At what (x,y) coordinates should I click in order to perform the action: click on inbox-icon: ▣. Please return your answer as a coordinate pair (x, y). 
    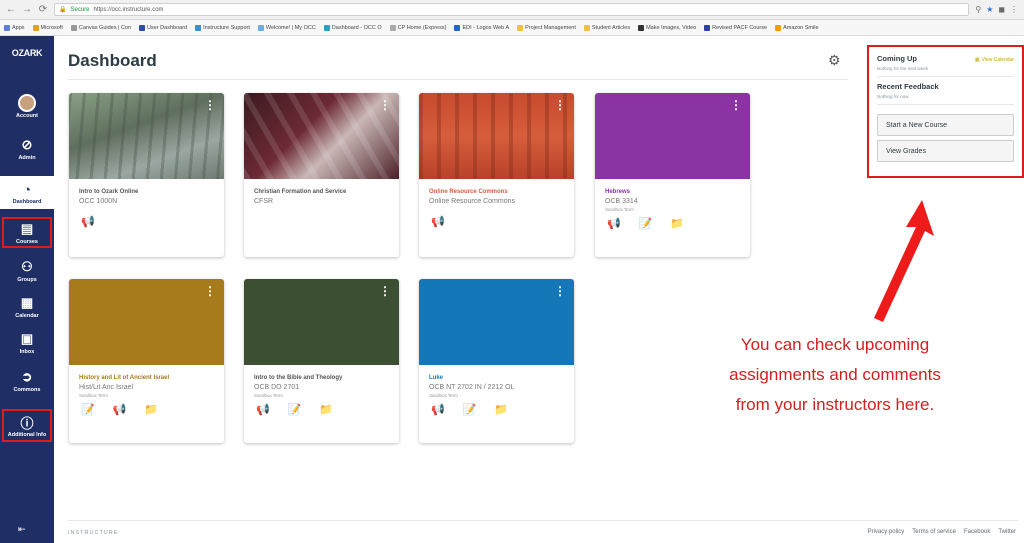
    Looking at the image, I should click on (27, 338).